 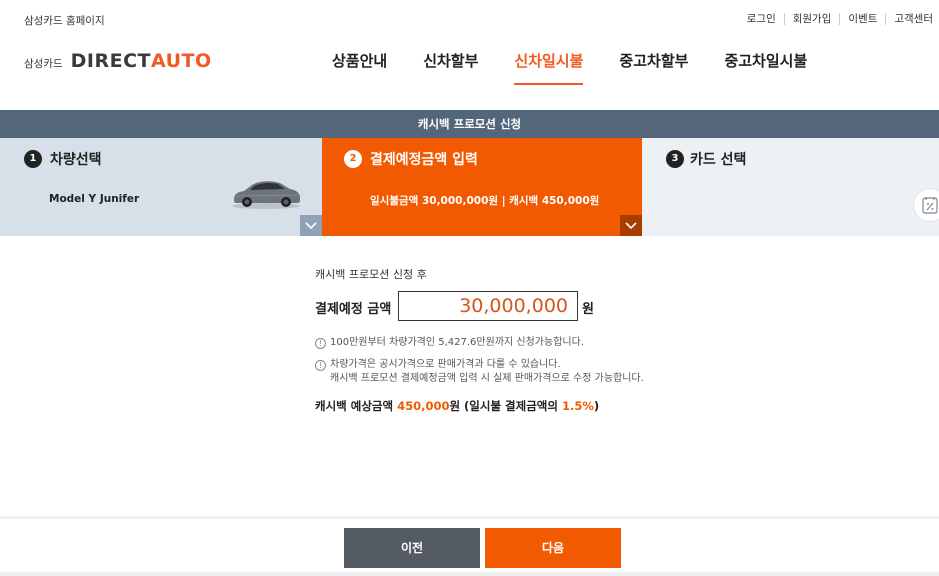 What do you see at coordinates (577, 406) in the screenshot?
I see `cashback-rate: 1.5%` at bounding box center [577, 406].